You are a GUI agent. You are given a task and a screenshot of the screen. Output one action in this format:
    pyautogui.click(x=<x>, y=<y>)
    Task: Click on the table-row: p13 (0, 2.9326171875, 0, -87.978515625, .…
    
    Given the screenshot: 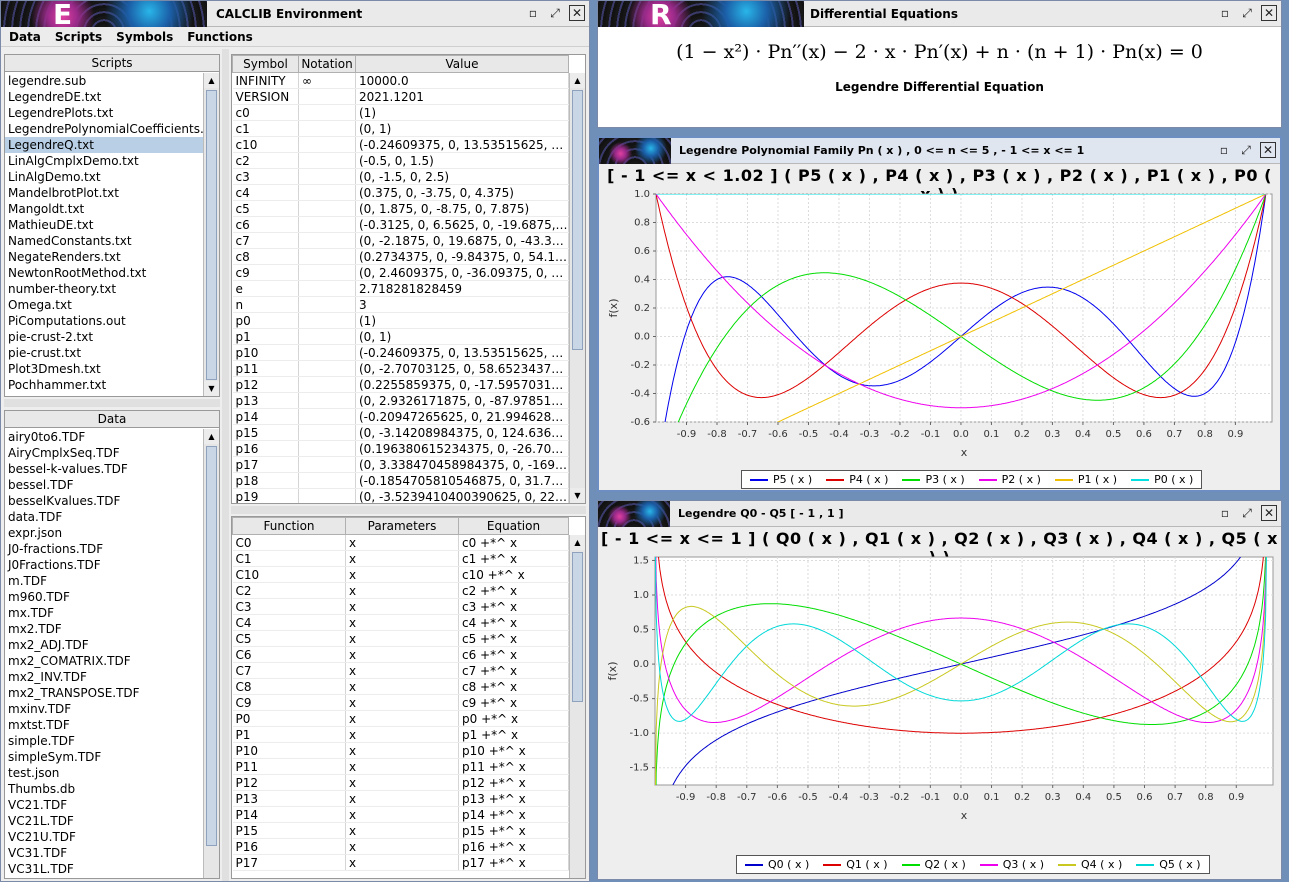 What is the action you would take?
    pyautogui.click(x=400, y=400)
    